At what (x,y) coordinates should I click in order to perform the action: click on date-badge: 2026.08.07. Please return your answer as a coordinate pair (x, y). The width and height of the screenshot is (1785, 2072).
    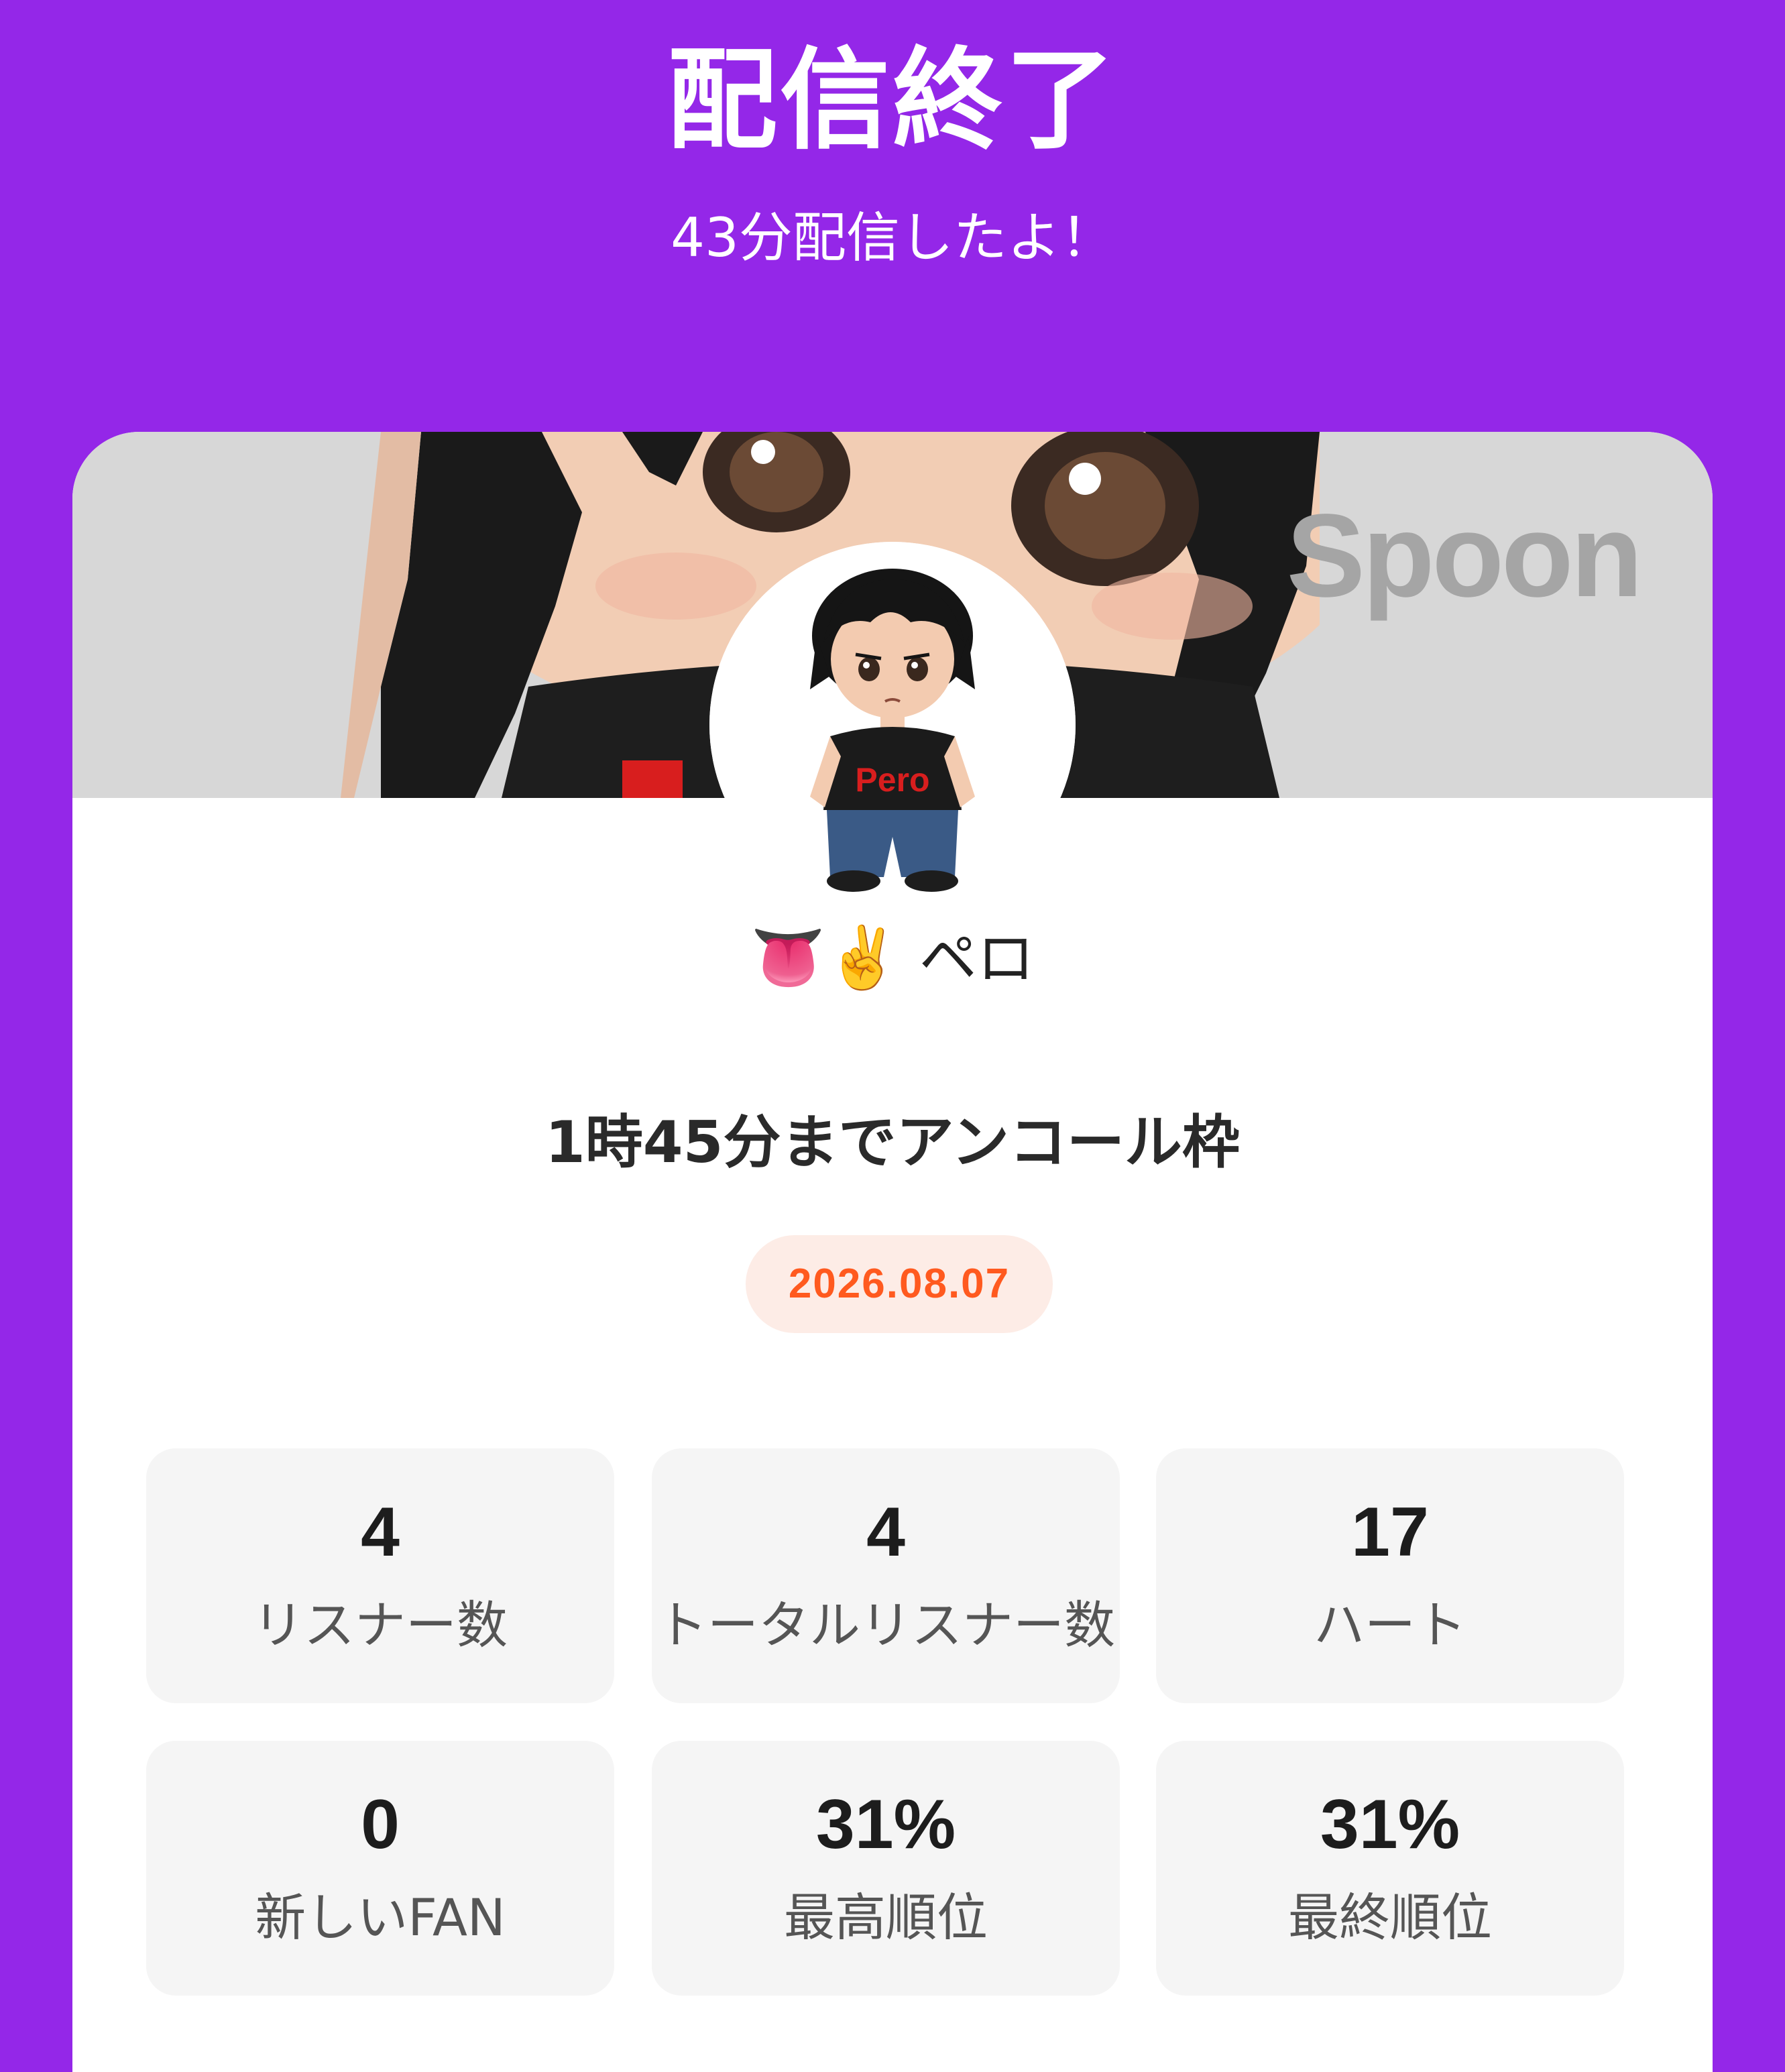
    Looking at the image, I should click on (899, 1284).